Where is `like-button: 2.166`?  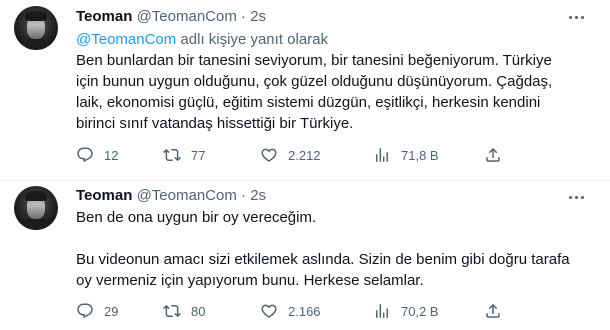 like-button: 2.166 is located at coordinates (290, 311).